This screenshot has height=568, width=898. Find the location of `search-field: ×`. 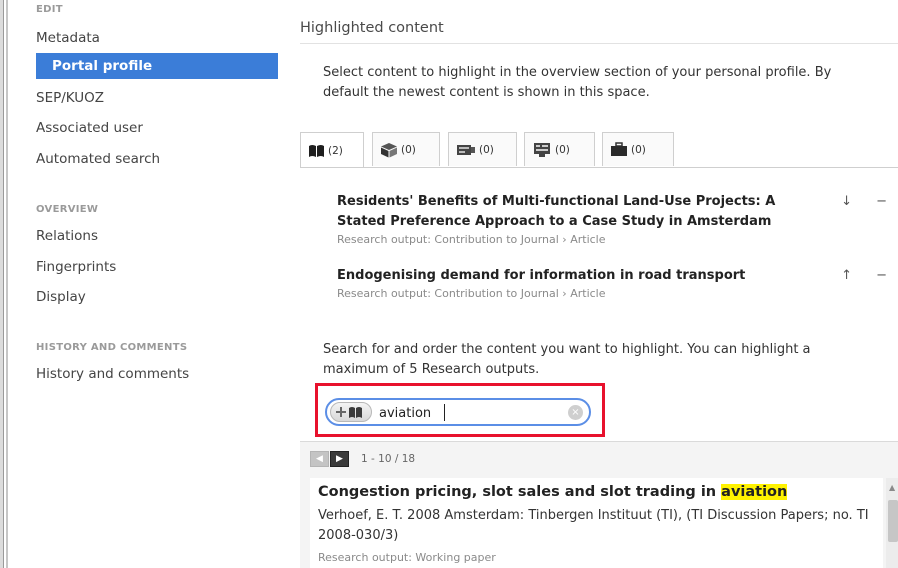

search-field: × is located at coordinates (458, 412).